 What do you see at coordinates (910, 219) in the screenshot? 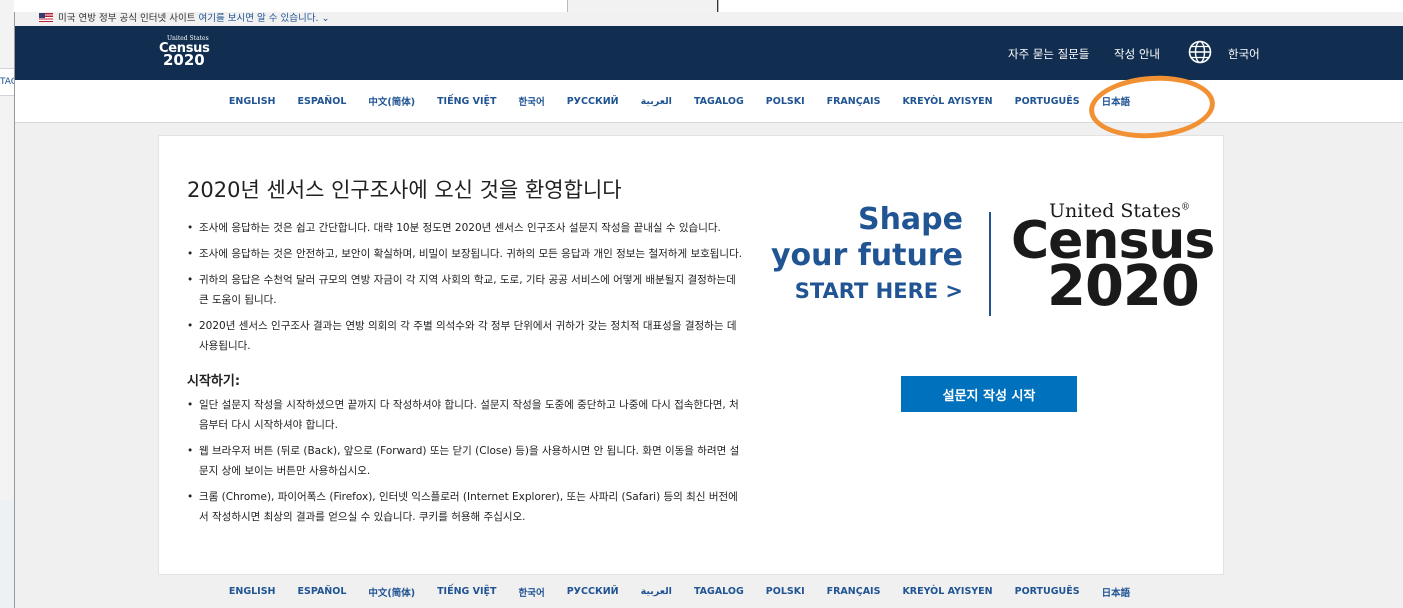
I see `promo-line-shape: Shape` at bounding box center [910, 219].